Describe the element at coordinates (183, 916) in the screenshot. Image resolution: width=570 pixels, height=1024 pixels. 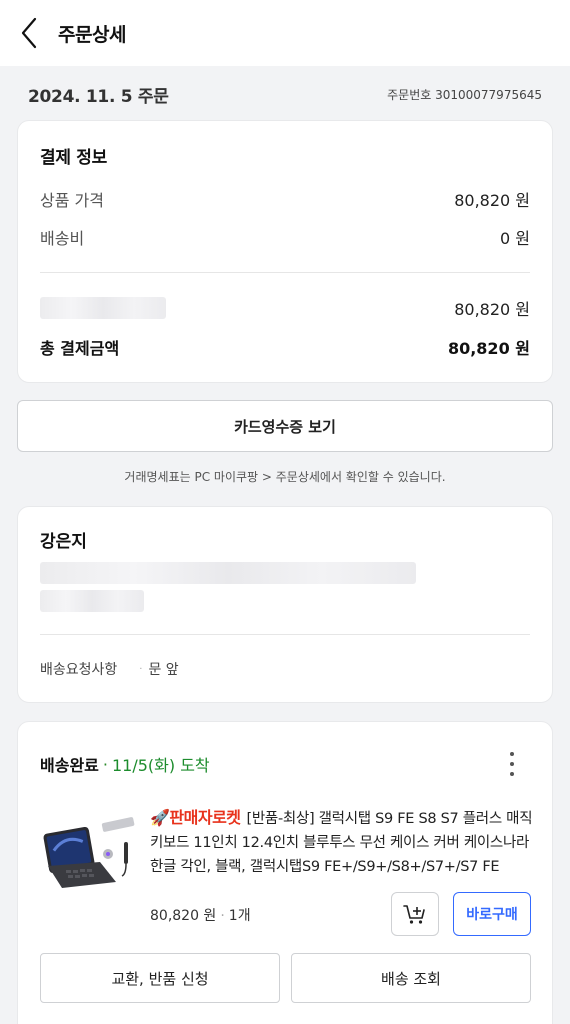
I see `item-price: 80,820 원` at that location.